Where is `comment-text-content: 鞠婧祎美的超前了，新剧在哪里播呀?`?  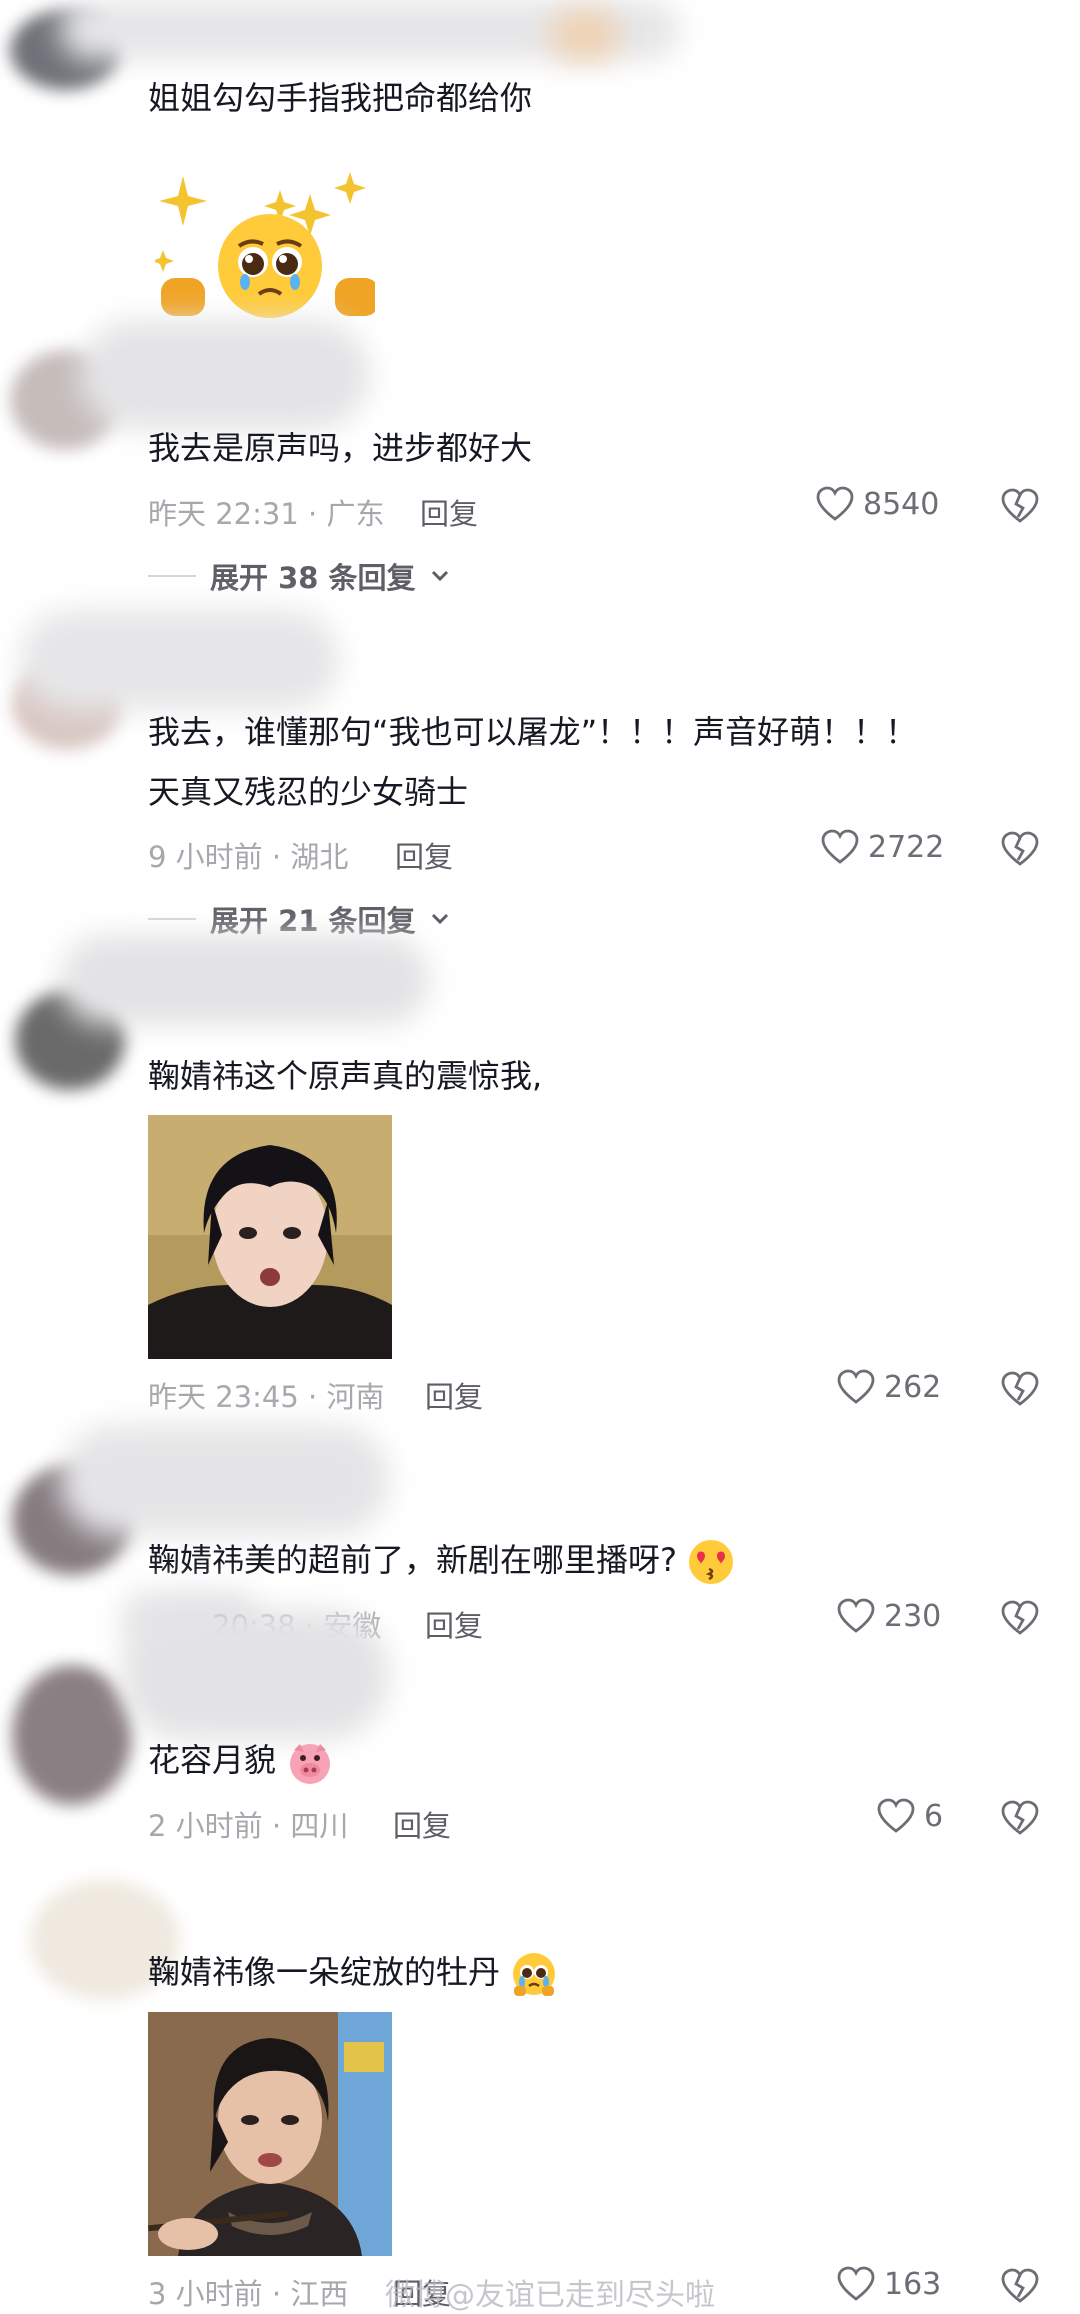 comment-text-content: 鞠婧祎美的超前了，新剧在哪里播呀? is located at coordinates (412, 1560).